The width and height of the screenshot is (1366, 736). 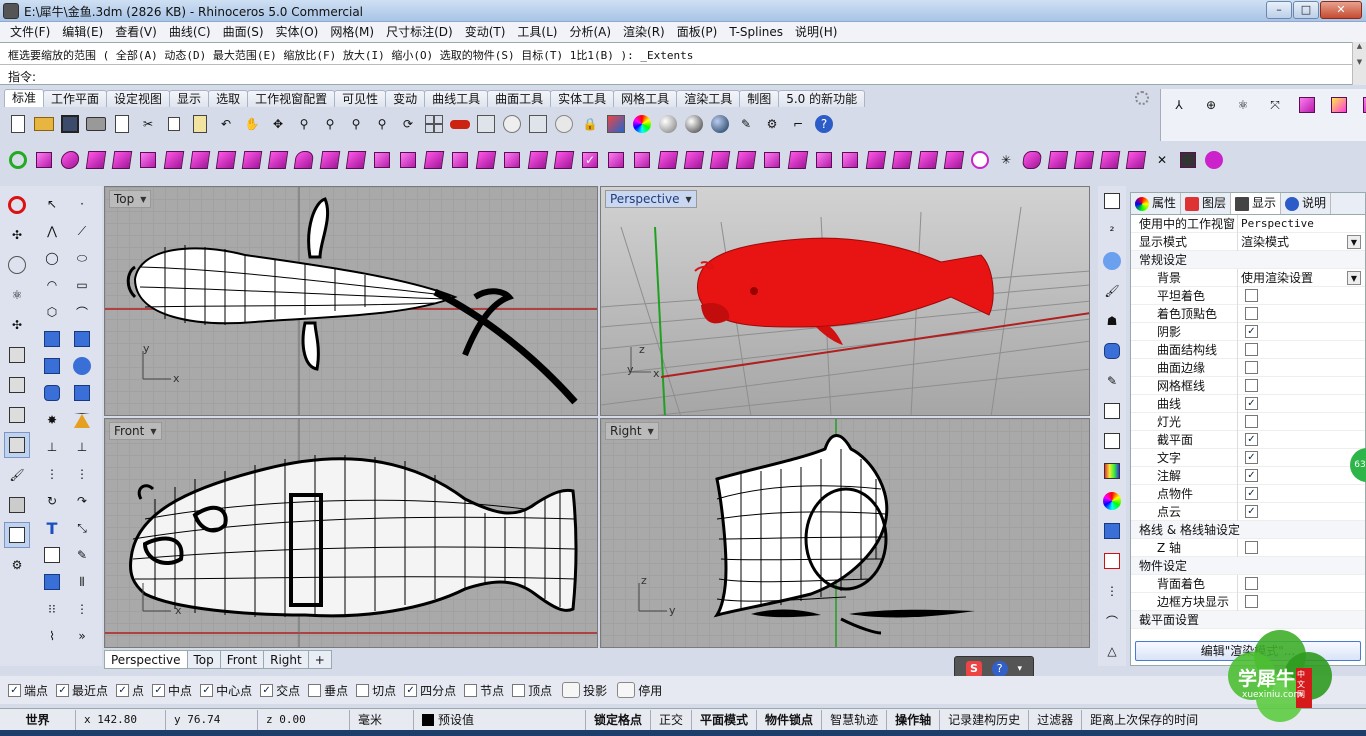 I want to click on tab-new-in-v5: 5.0 的新功能, so click(x=822, y=98).